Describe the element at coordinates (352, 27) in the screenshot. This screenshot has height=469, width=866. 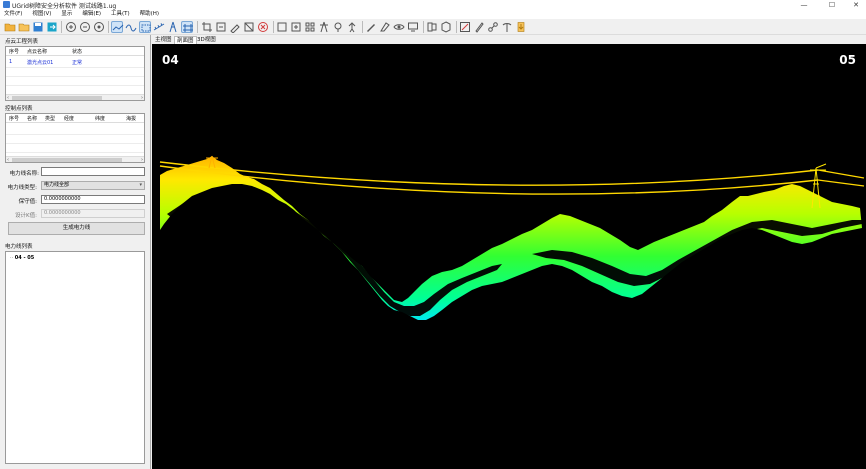
I see `person-icon` at that location.